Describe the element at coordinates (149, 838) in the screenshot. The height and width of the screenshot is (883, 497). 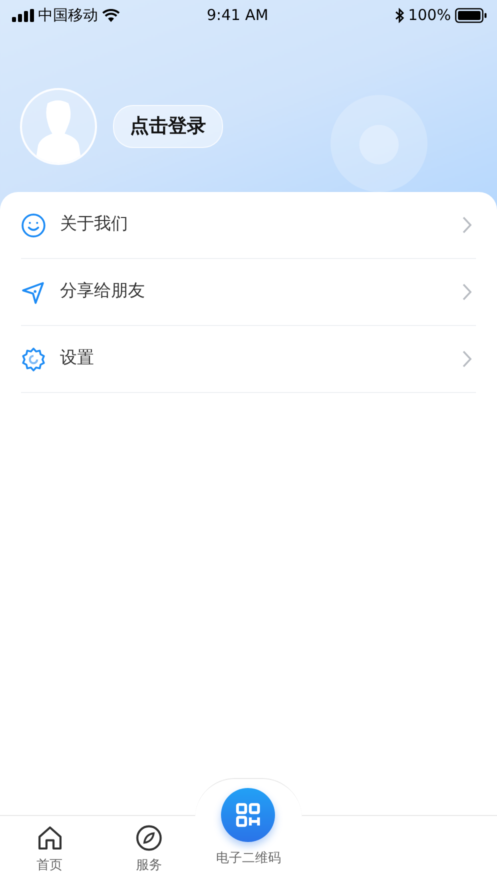
I see `compass-icon` at that location.